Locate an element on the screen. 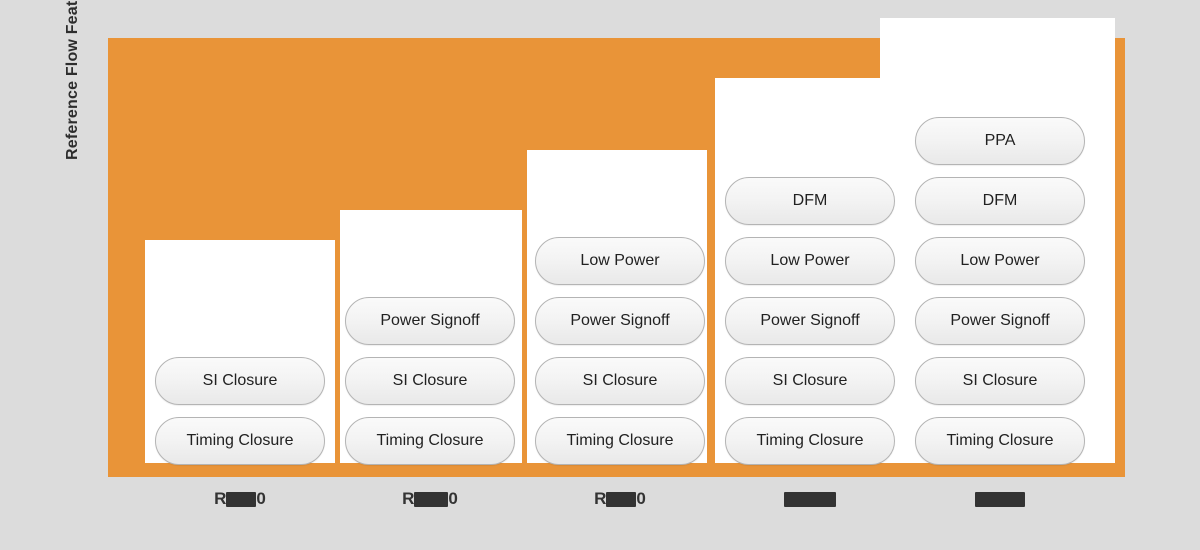  feature-stack-column-1: Timing Closure SI Closure is located at coordinates (240, 411).